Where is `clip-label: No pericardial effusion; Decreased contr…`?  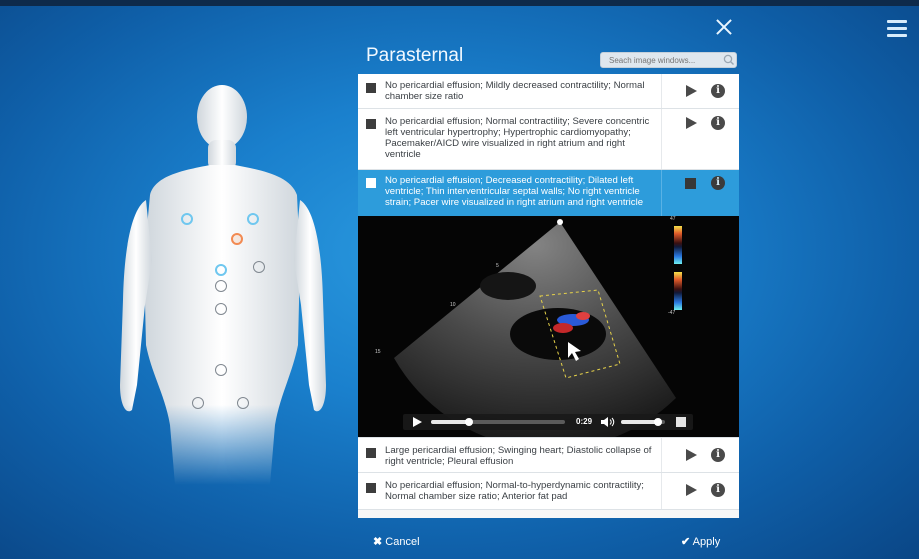 clip-label: No pericardial effusion; Decreased contr… is located at coordinates (514, 191).